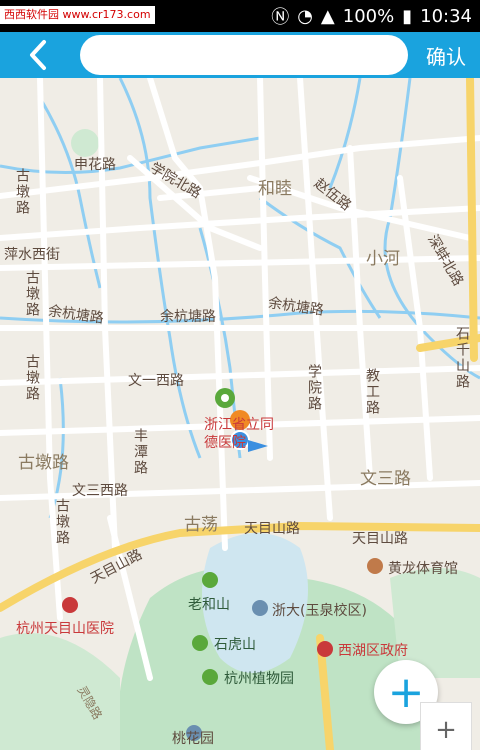  What do you see at coordinates (32, 255) in the screenshot?
I see `map-label: 萍水西街` at bounding box center [32, 255].